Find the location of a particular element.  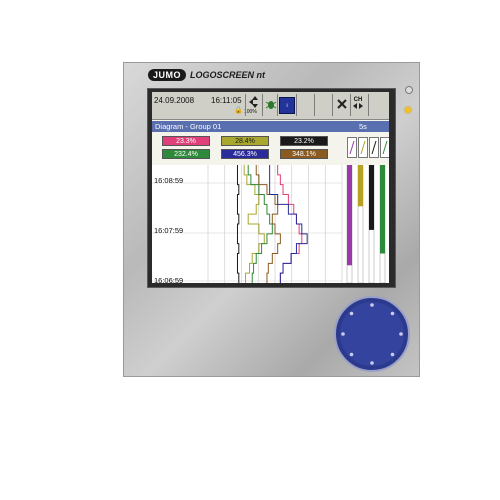

channel-values-panel: 23.3% 28.4% 23.2% 232.4% 456.3% 348.1% is located at coordinates (270, 148).